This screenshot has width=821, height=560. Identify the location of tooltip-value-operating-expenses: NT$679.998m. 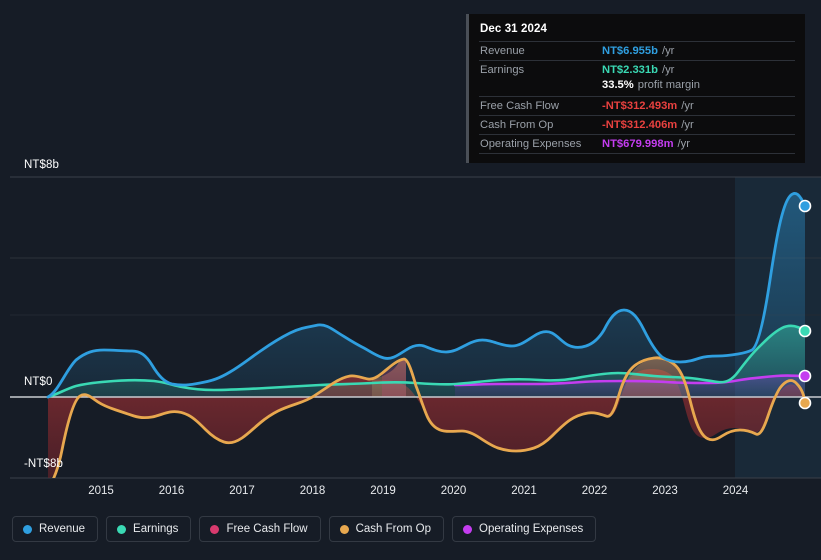
(638, 144).